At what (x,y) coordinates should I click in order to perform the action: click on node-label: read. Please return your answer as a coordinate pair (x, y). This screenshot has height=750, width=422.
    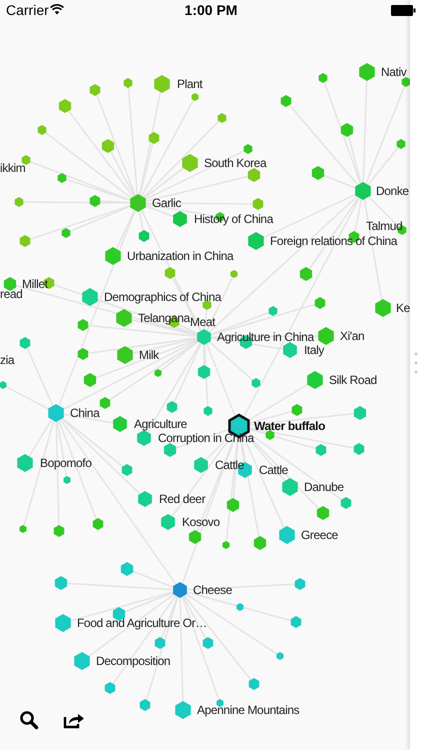
    Looking at the image, I should click on (11, 294).